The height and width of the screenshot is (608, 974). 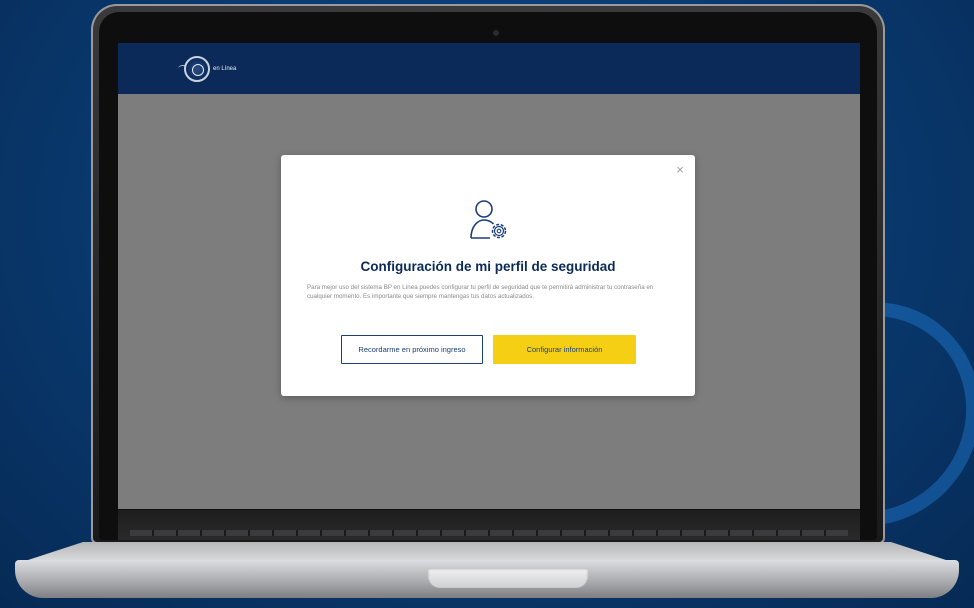 What do you see at coordinates (197, 69) in the screenshot?
I see `logo-emblem-icon` at bounding box center [197, 69].